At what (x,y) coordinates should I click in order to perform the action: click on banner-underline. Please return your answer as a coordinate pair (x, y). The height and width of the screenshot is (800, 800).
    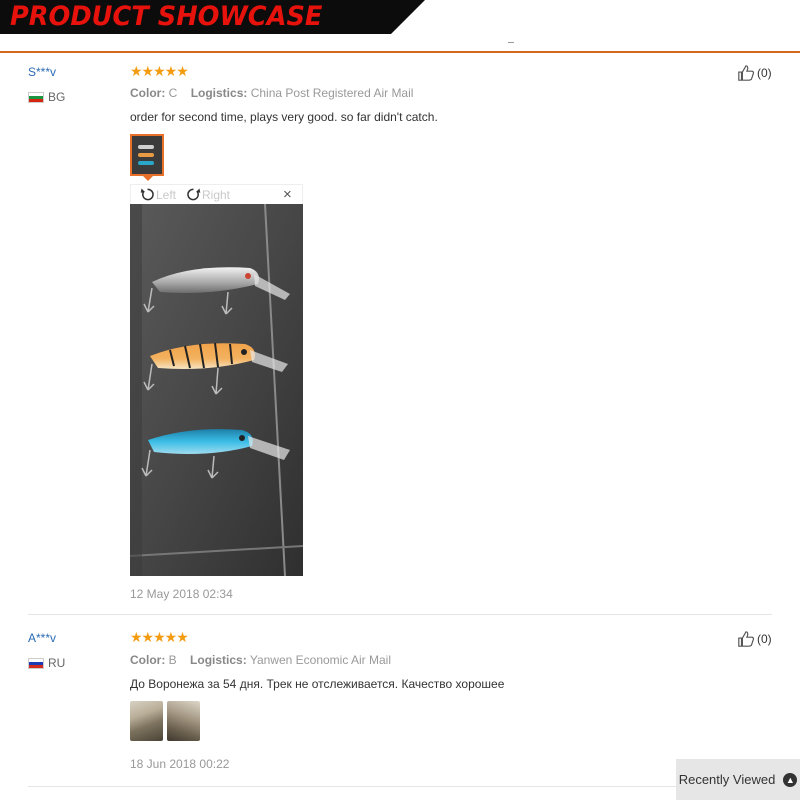
    Looking at the image, I should click on (400, 52).